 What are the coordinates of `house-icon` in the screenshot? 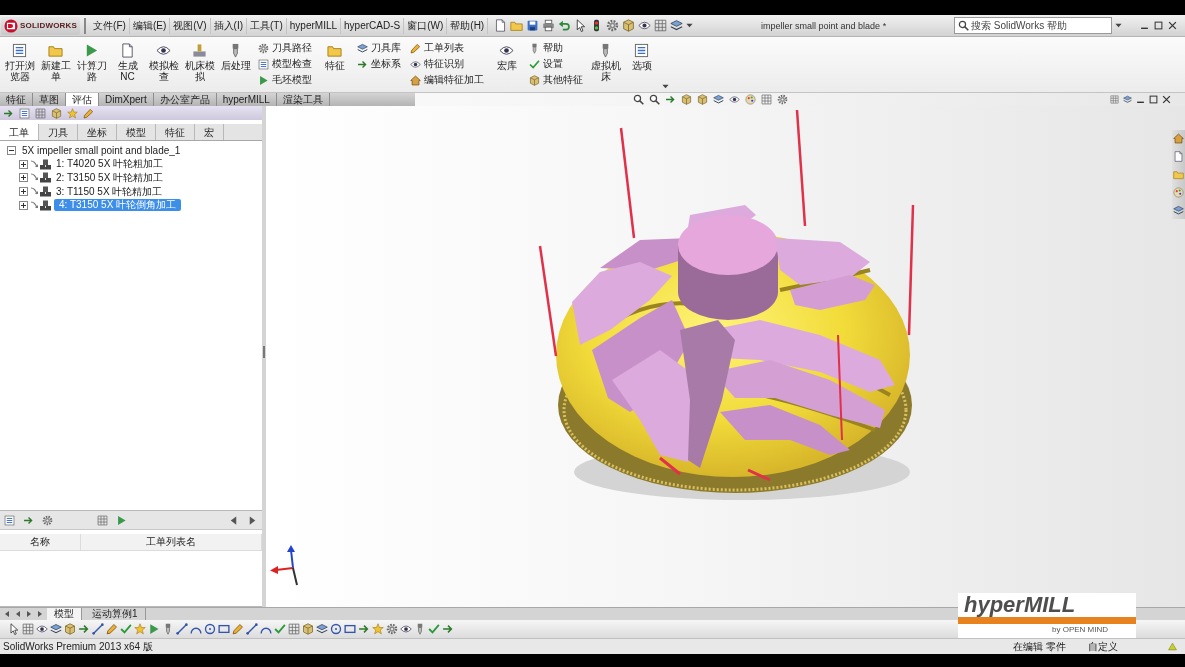 It's located at (1178, 138).